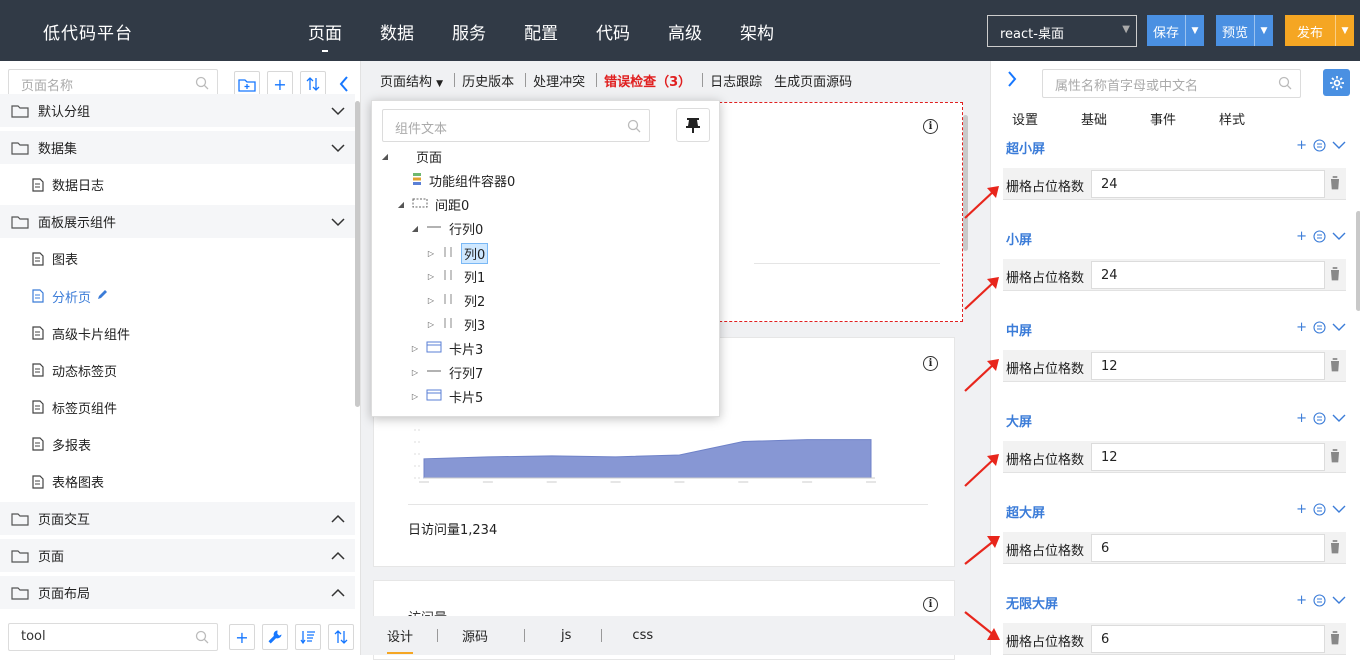  Describe the element at coordinates (813, 80) in the screenshot. I see `generate-source-button: 生成页面源码` at that location.